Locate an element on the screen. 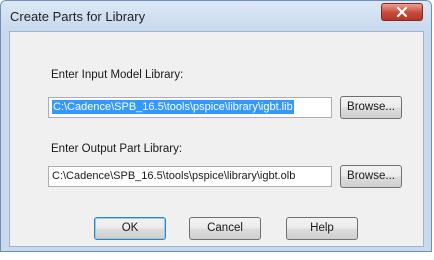  cancel-button: Cancel is located at coordinates (225, 228).